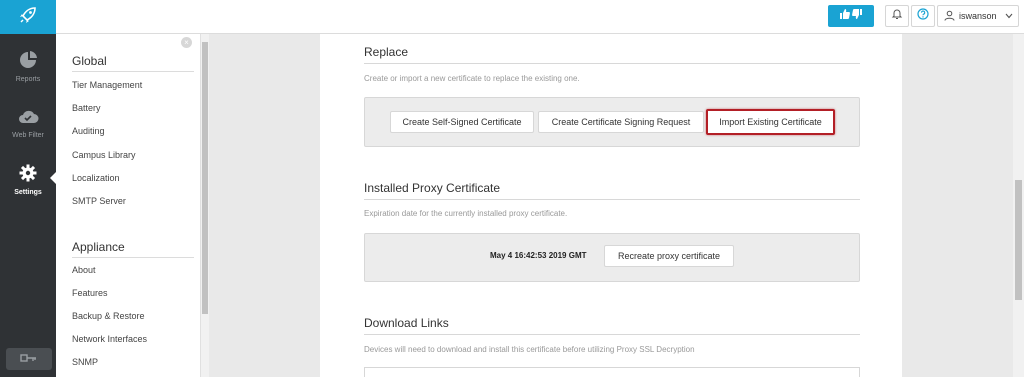 The height and width of the screenshot is (377, 1024). I want to click on create-self-signed-button: Create Self-Signed Certificate, so click(462, 122).